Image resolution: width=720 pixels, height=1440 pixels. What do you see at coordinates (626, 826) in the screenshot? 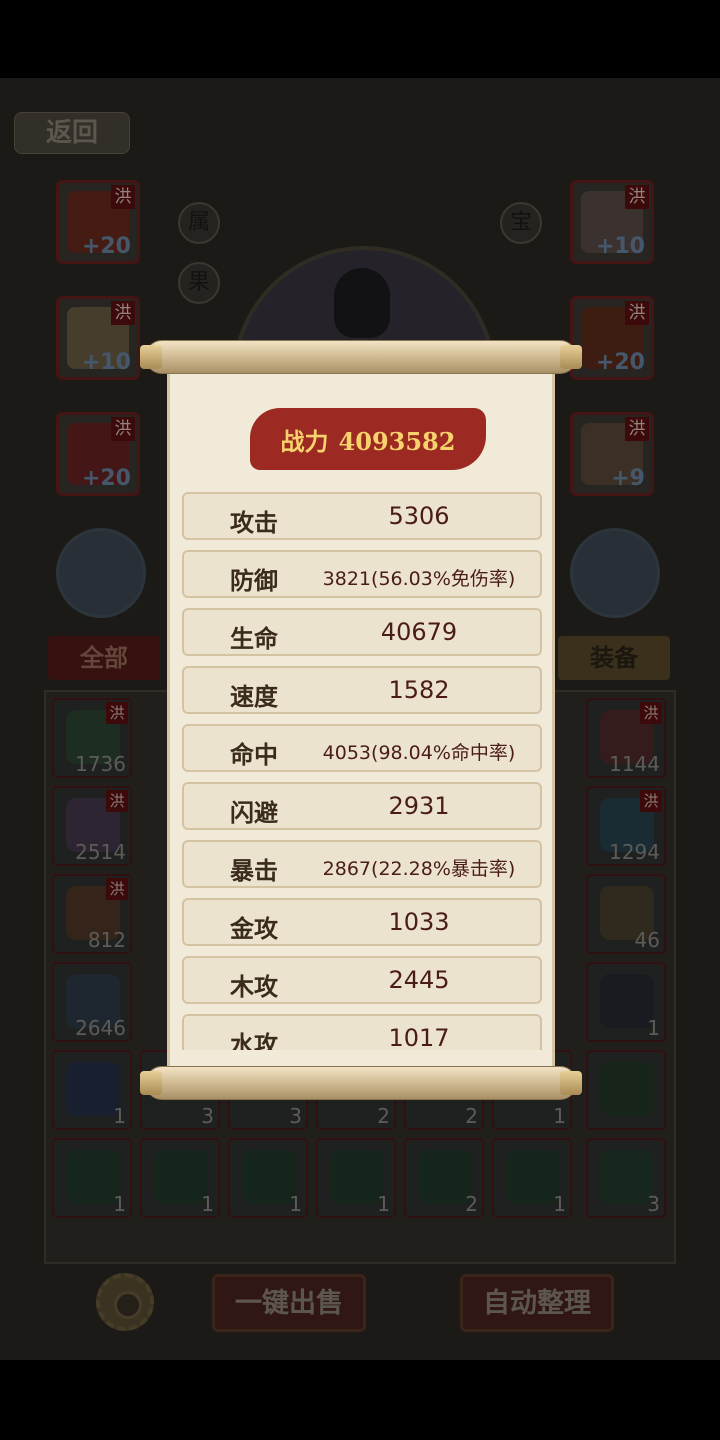
I see `inventory-item: 洪 1294` at bounding box center [626, 826].